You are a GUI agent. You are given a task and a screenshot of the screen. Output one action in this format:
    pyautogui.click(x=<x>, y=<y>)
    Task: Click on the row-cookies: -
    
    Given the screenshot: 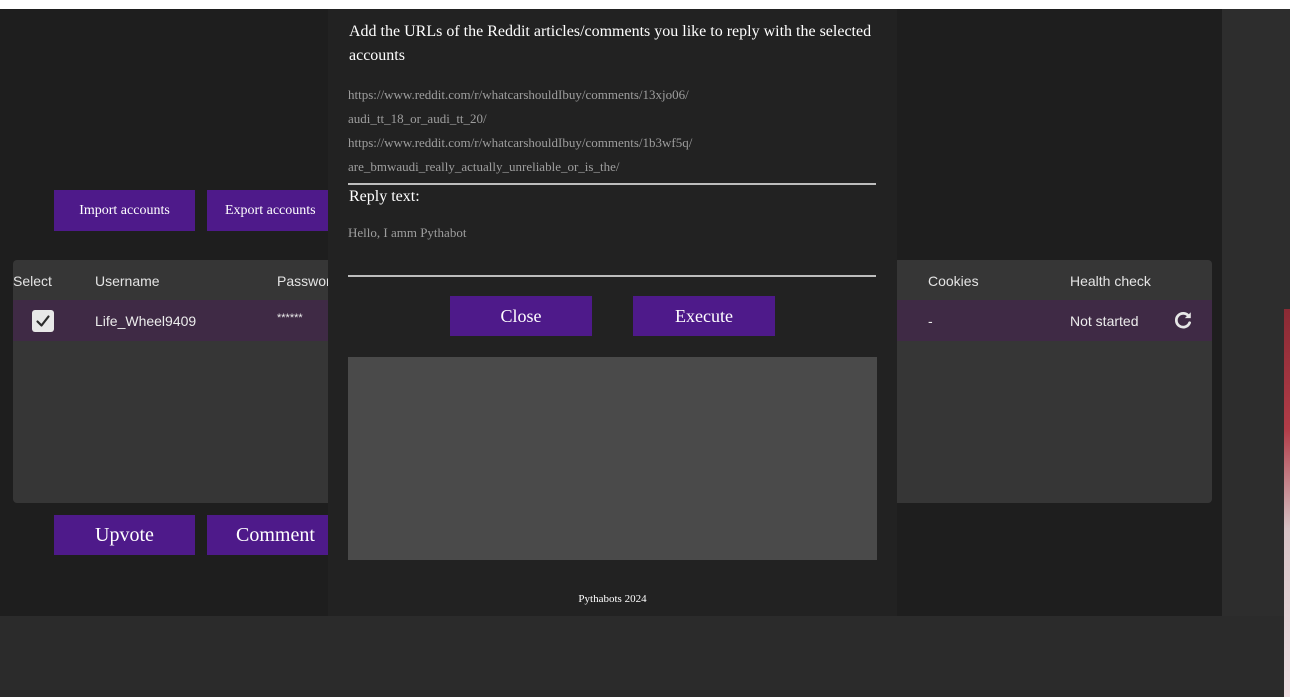 What is the action you would take?
    pyautogui.click(x=930, y=321)
    